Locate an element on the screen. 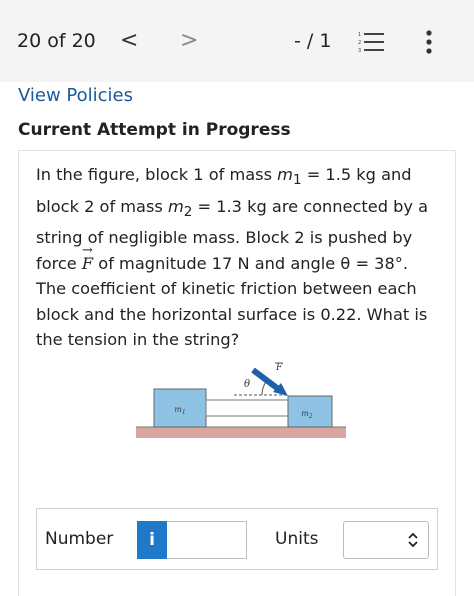 The height and width of the screenshot is (596, 474). more-vertical-icon is located at coordinates (429, 42).